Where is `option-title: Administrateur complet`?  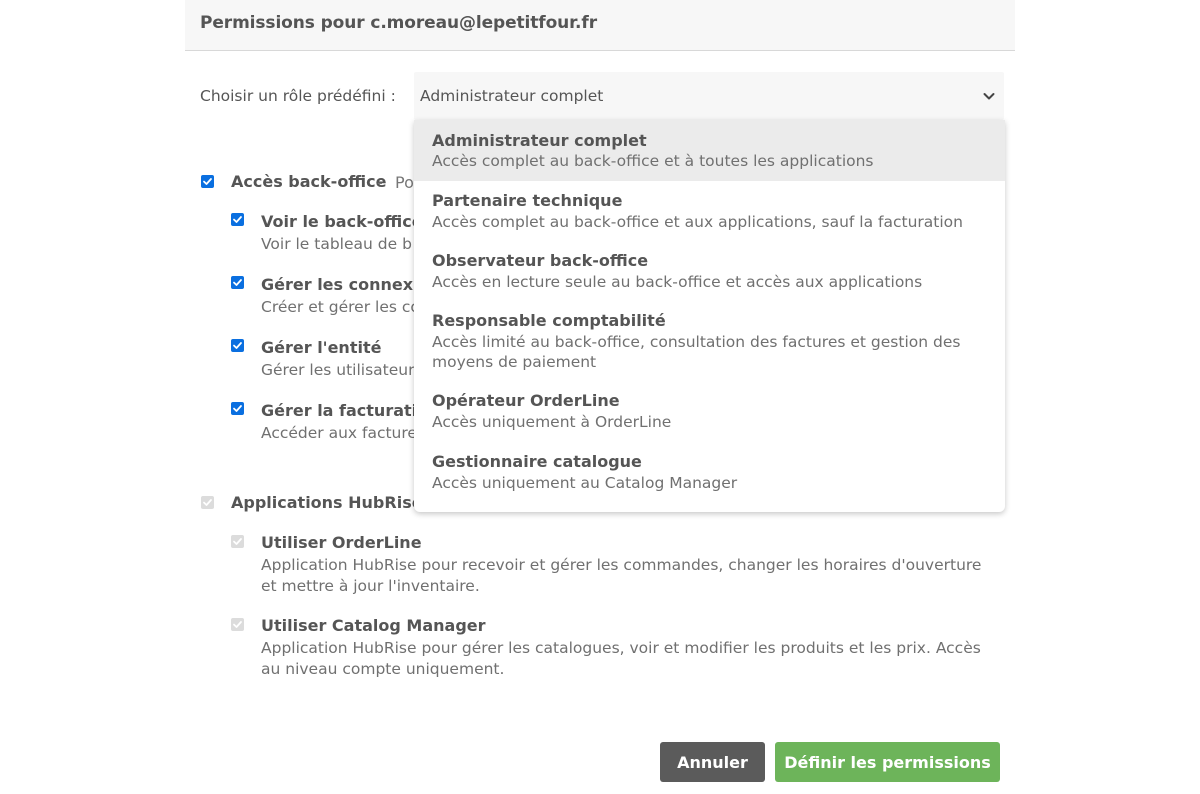 option-title: Administrateur complet is located at coordinates (539, 140).